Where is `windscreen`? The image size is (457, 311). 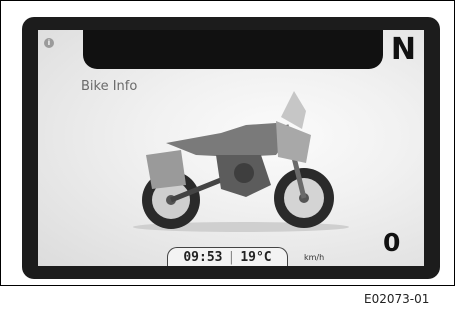 windscreen is located at coordinates (293, 110).